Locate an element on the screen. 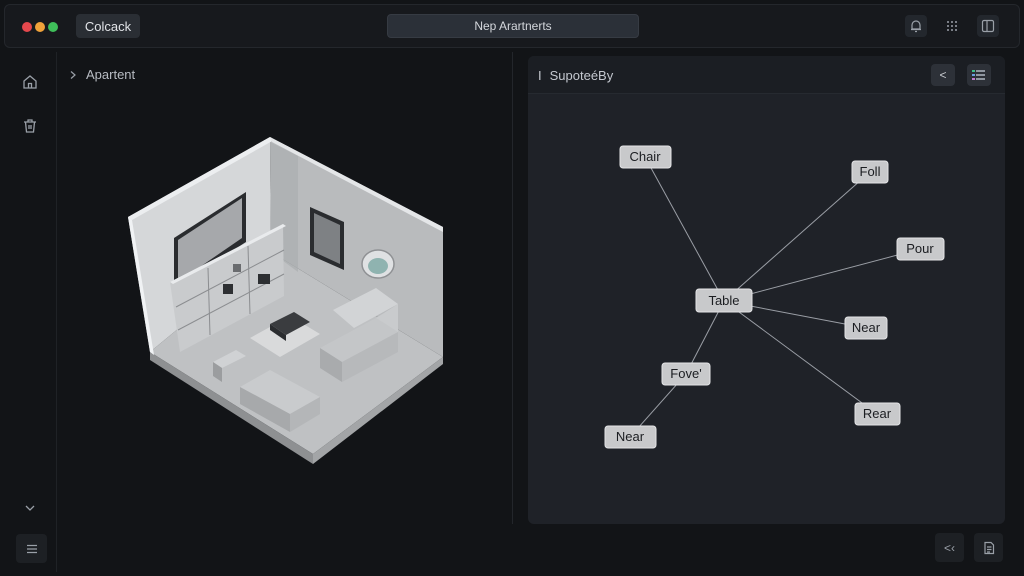 The height and width of the screenshot is (576, 1024). graph-node-label: Chair is located at coordinates (645, 156).